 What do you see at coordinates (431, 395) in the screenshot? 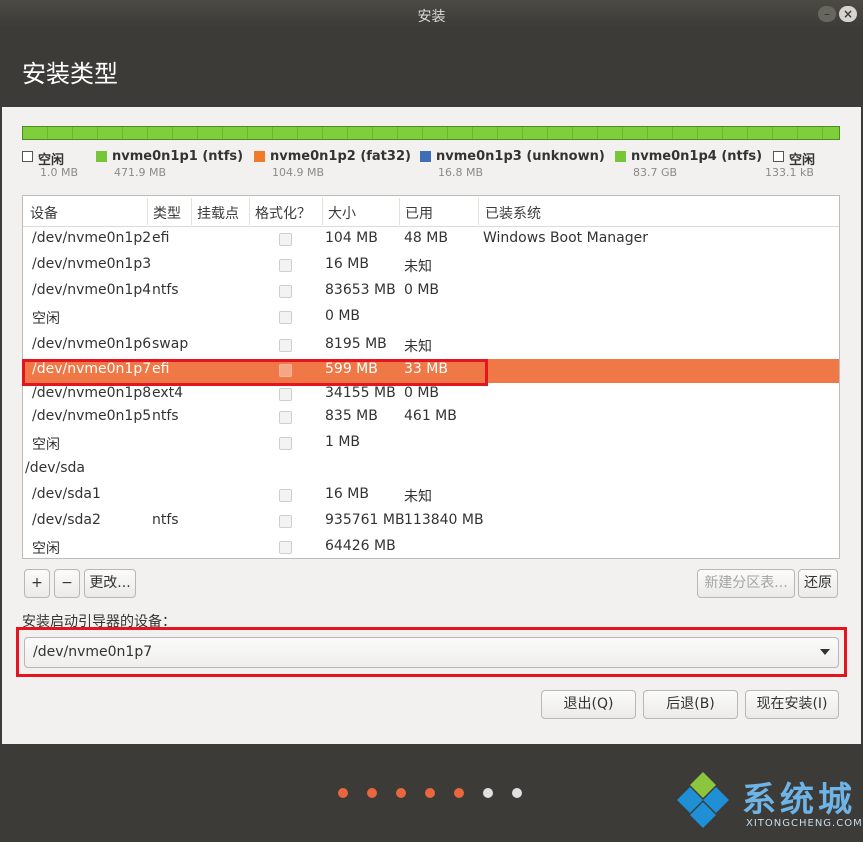
I see `table-row: /dev/nvme0n1p8 ext4 34155 MB 0 MB` at bounding box center [431, 395].